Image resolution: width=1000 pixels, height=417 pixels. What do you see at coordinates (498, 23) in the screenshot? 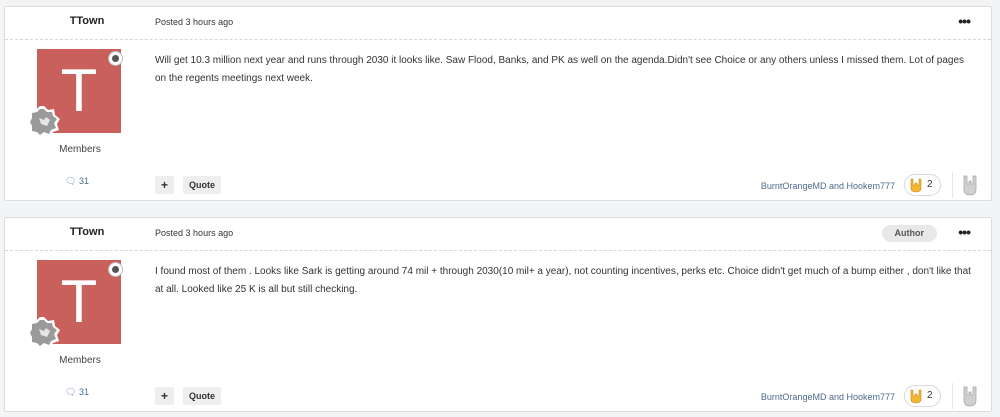
I see `post-header: TTown Posted 3 hours ago •••` at bounding box center [498, 23].